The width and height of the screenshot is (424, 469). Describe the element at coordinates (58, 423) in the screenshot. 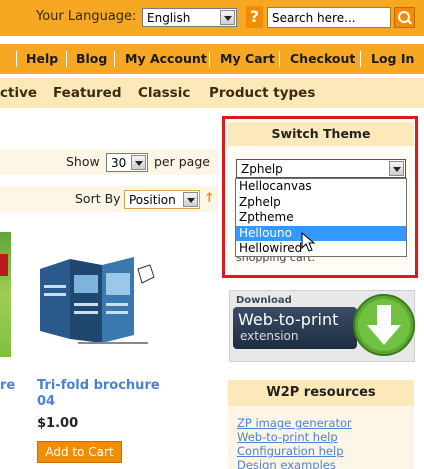

I see `product-price: $1.00` at that location.